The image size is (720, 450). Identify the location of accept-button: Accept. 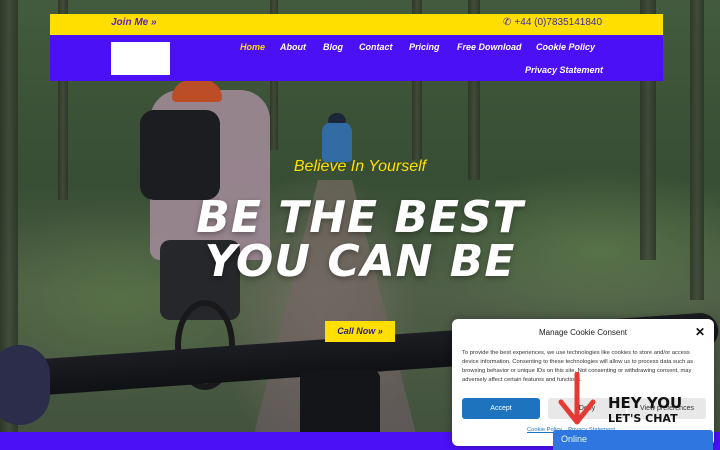
(501, 408).